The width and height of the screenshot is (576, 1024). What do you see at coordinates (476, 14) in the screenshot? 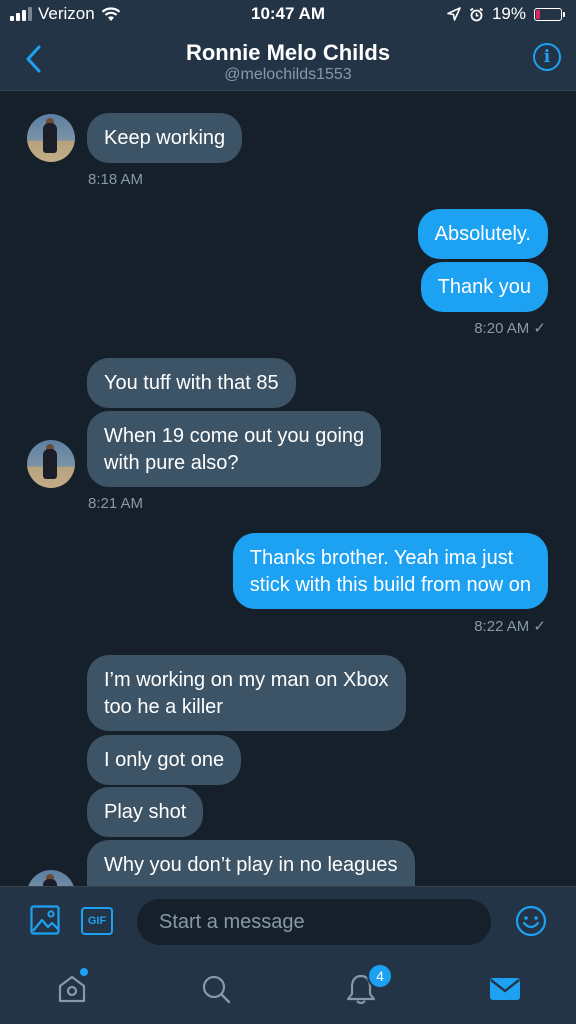
I see `alarm-icon` at bounding box center [476, 14].